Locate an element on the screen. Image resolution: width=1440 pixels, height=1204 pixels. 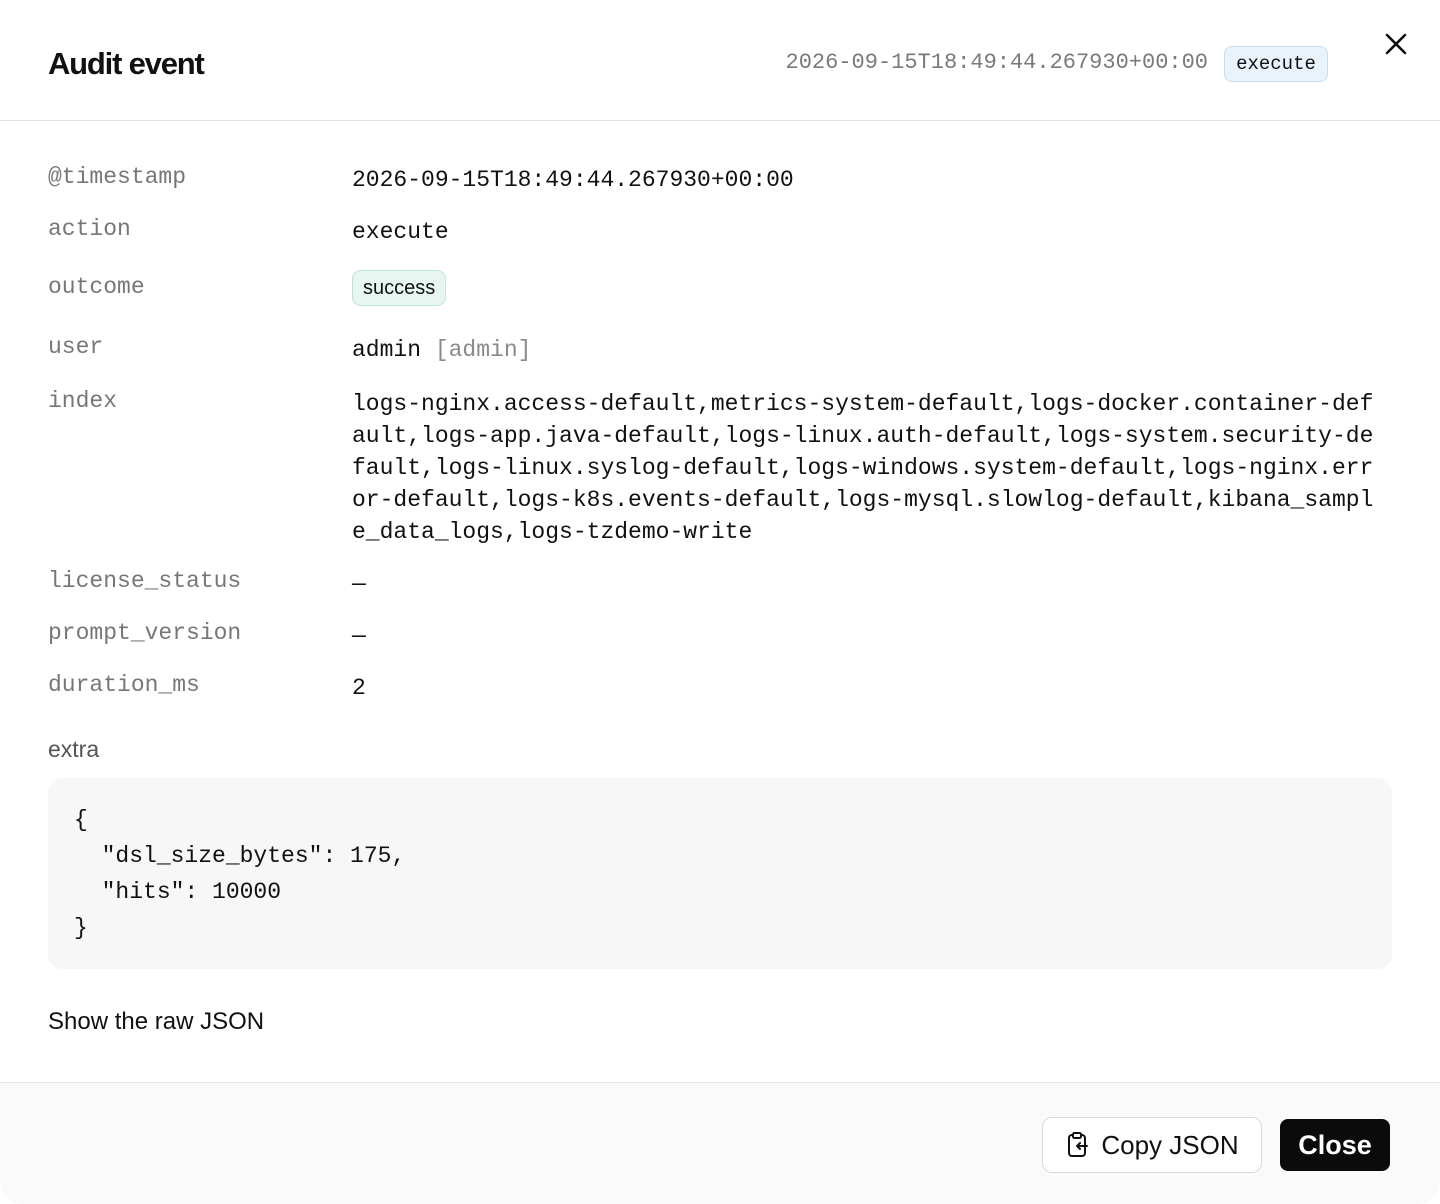
field-key: license_status is located at coordinates (145, 581).